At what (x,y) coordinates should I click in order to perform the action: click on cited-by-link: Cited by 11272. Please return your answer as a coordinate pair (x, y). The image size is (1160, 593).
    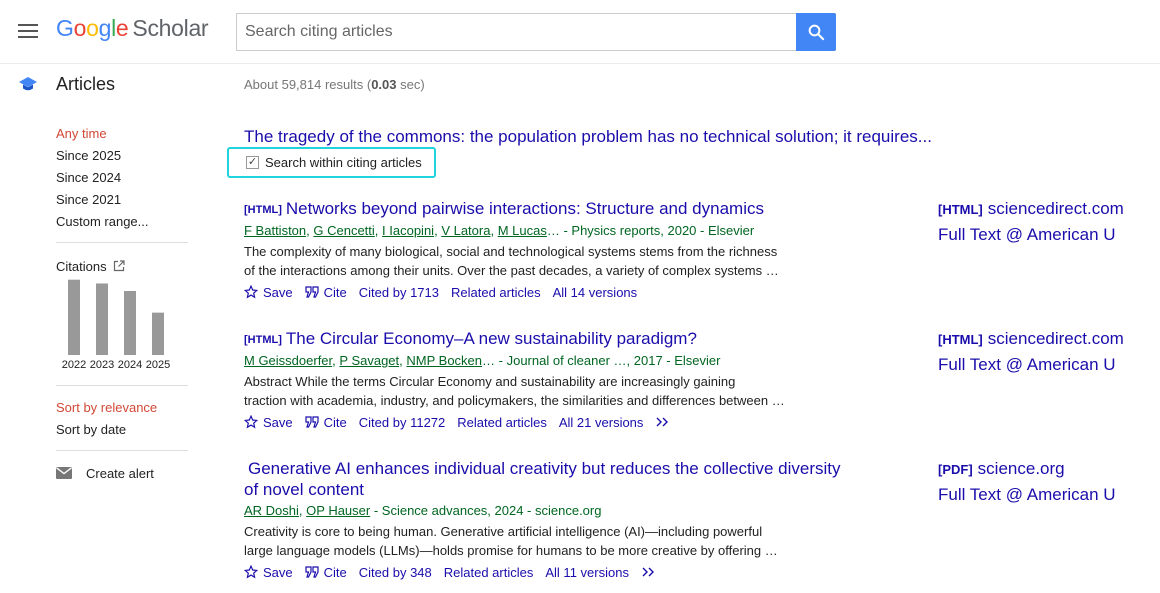
    Looking at the image, I should click on (402, 422).